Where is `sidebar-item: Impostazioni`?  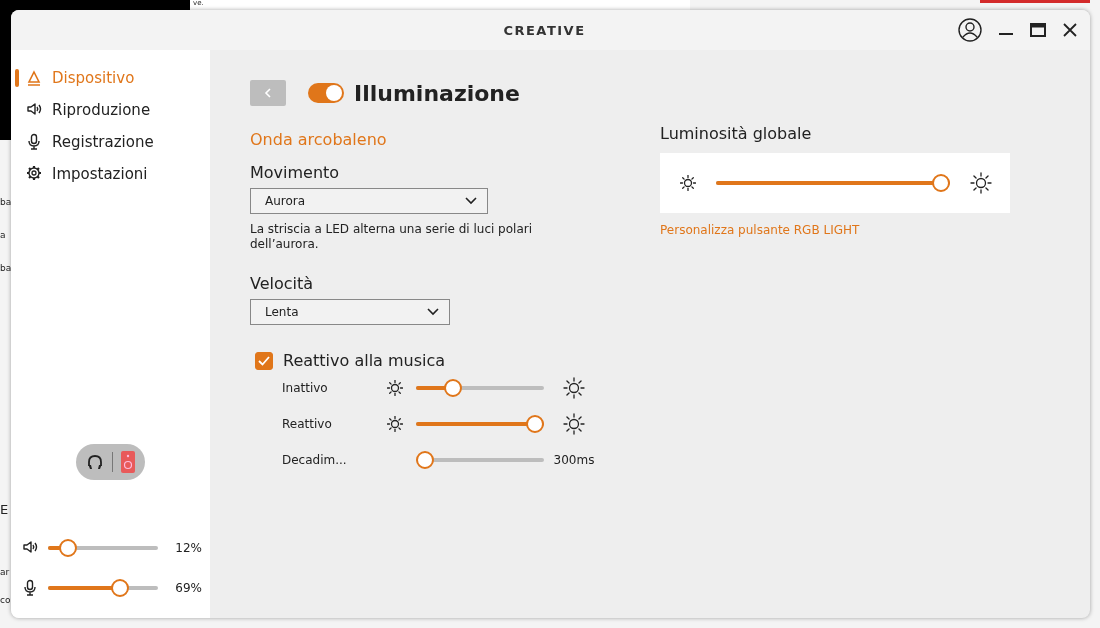
sidebar-item: Impostazioni is located at coordinates (110, 174).